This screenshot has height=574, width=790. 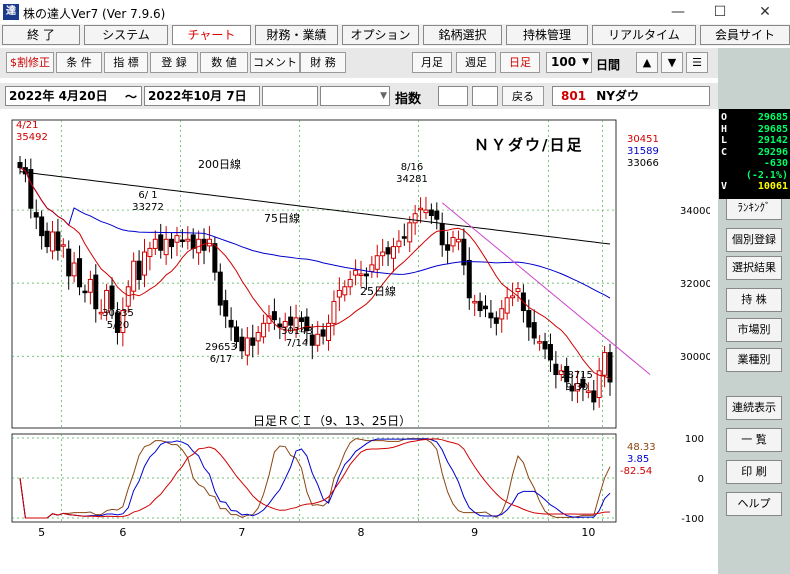 I want to click on arrow-up-icon: ▲, so click(x=647, y=62).